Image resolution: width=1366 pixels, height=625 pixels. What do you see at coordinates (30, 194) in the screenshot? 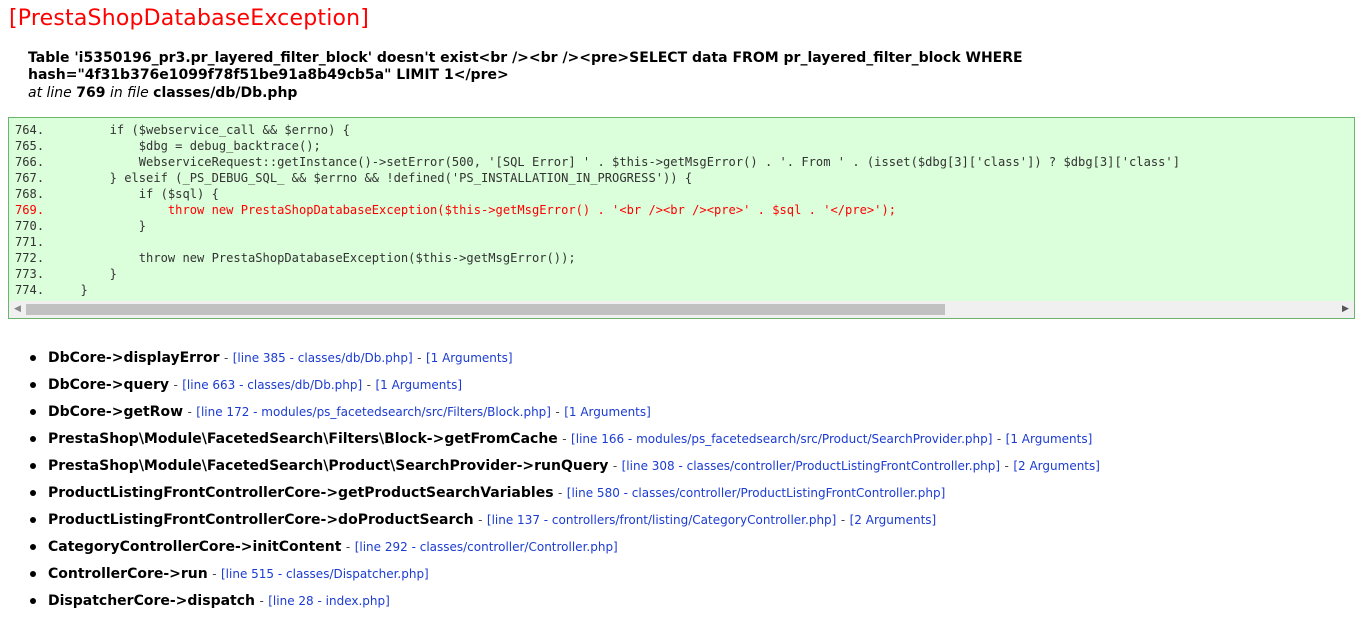
I see `code-line-number: 768.` at bounding box center [30, 194].